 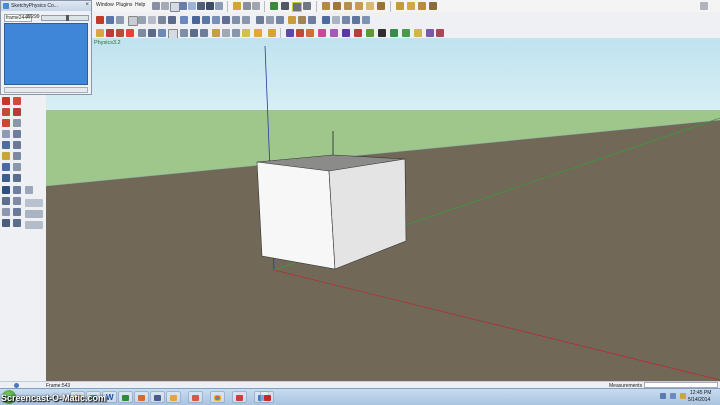 I want to click on left-pan-icon, so click(x=17, y=167).